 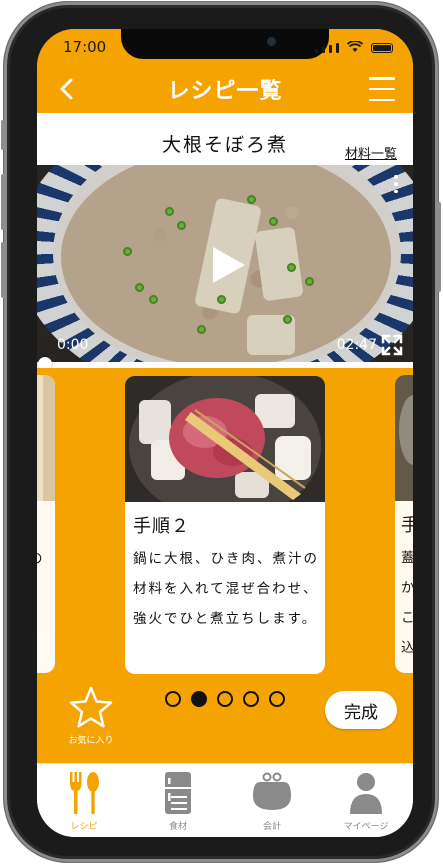 What do you see at coordinates (85, 47) in the screenshot?
I see `status-time: 17:00` at bounding box center [85, 47].